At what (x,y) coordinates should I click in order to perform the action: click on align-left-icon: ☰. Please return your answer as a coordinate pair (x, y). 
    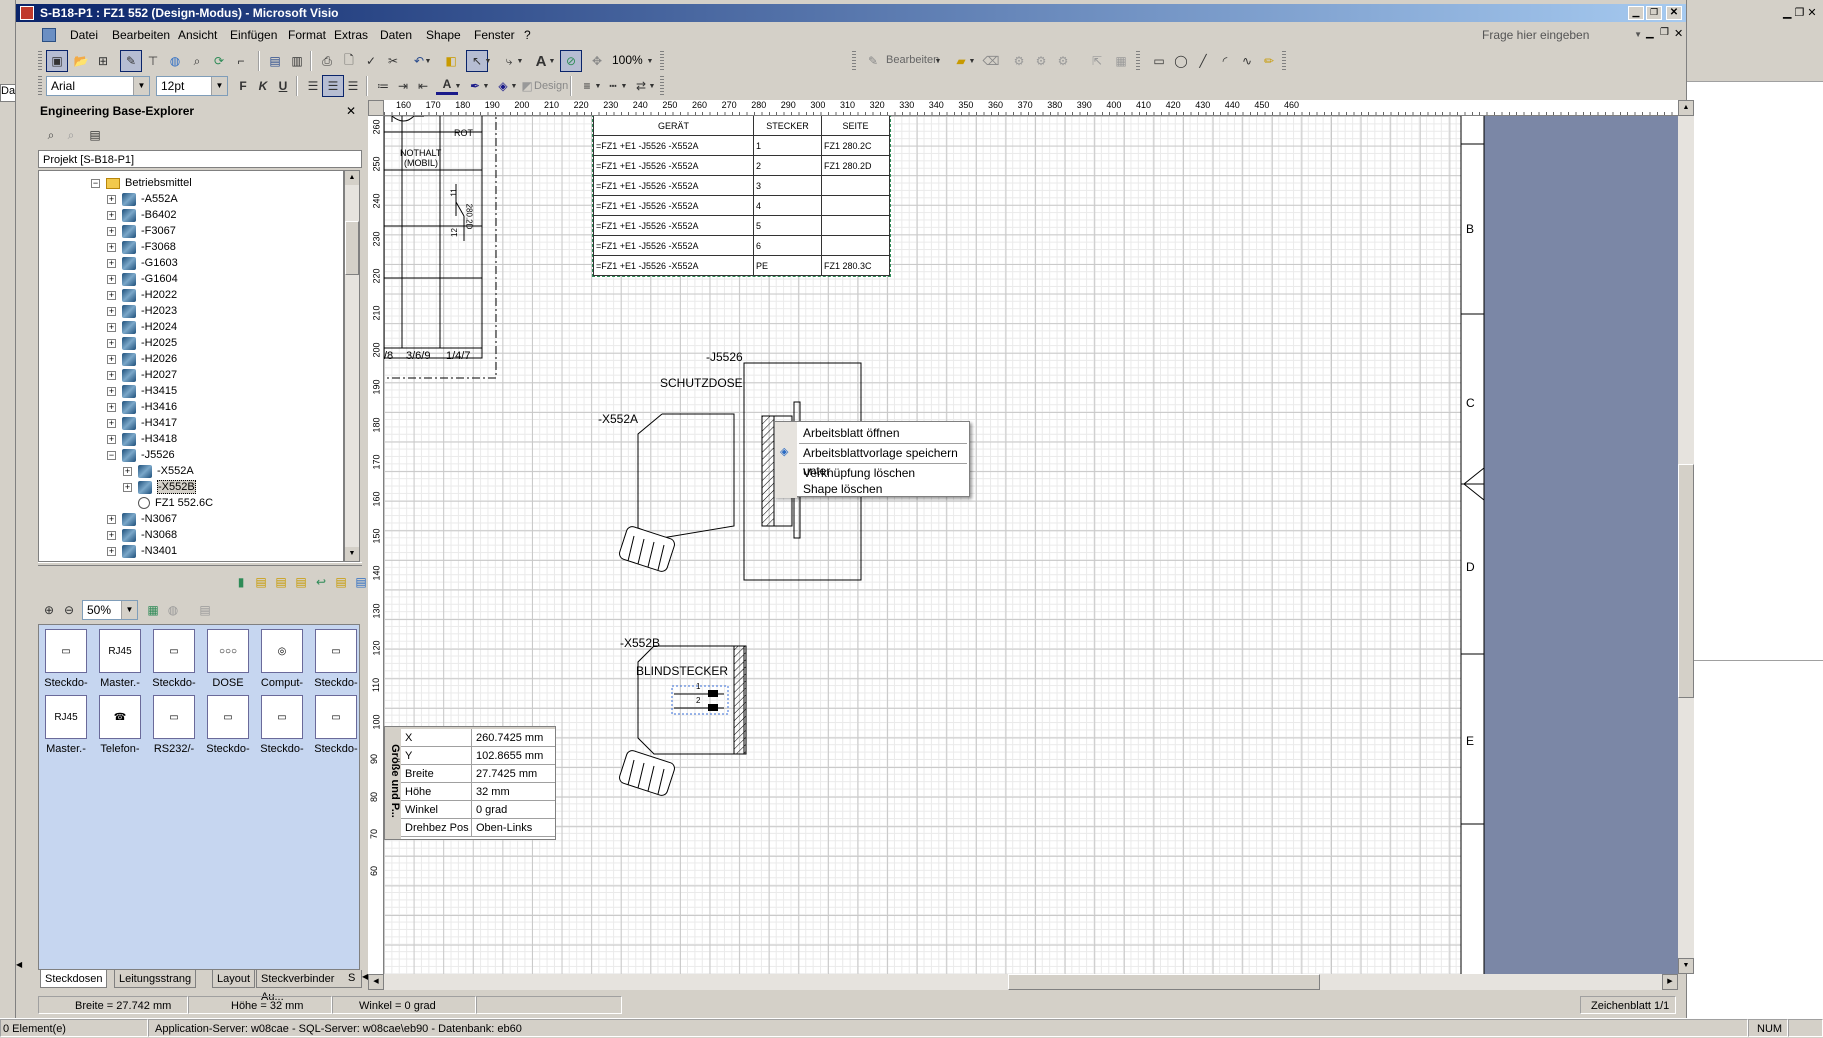
    Looking at the image, I should click on (313, 86).